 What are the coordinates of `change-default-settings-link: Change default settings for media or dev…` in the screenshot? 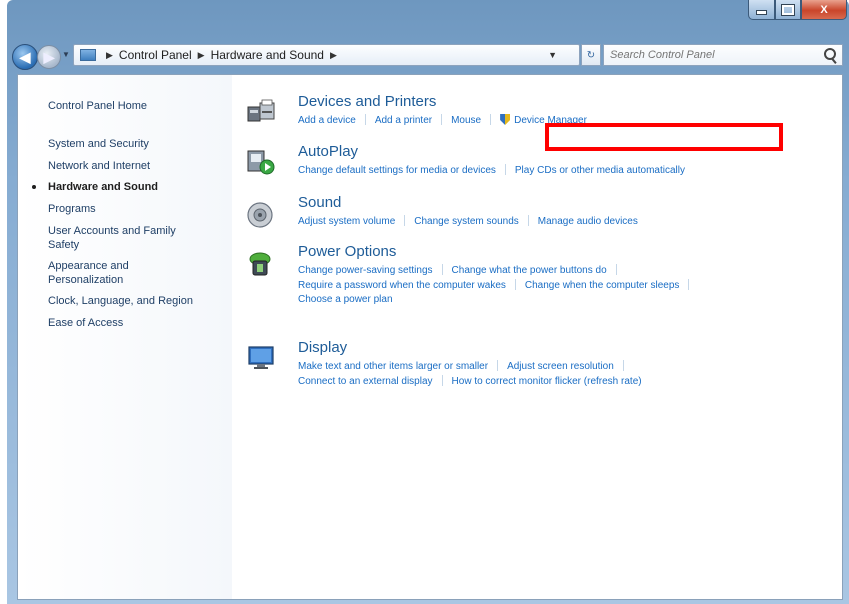 It's located at (397, 170).